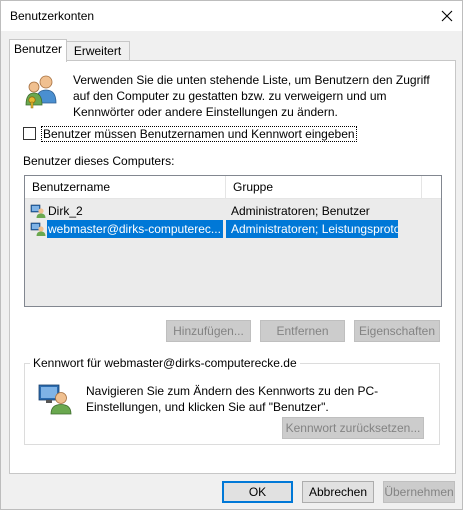 This screenshot has height=510, width=463. Describe the element at coordinates (324, 187) in the screenshot. I see `column-header-group: Gruppe` at that location.